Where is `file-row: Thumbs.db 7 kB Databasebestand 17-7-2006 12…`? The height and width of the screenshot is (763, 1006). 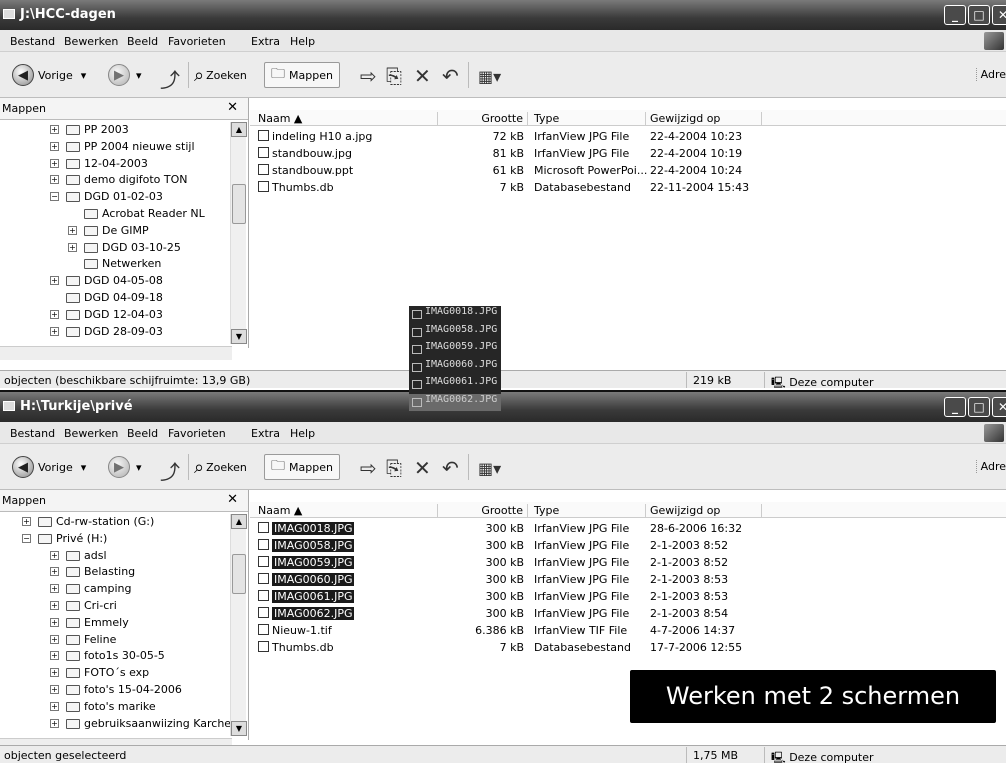
file-row: Thumbs.db 7 kB Databasebestand 17-7-2006 12… is located at coordinates (628, 648).